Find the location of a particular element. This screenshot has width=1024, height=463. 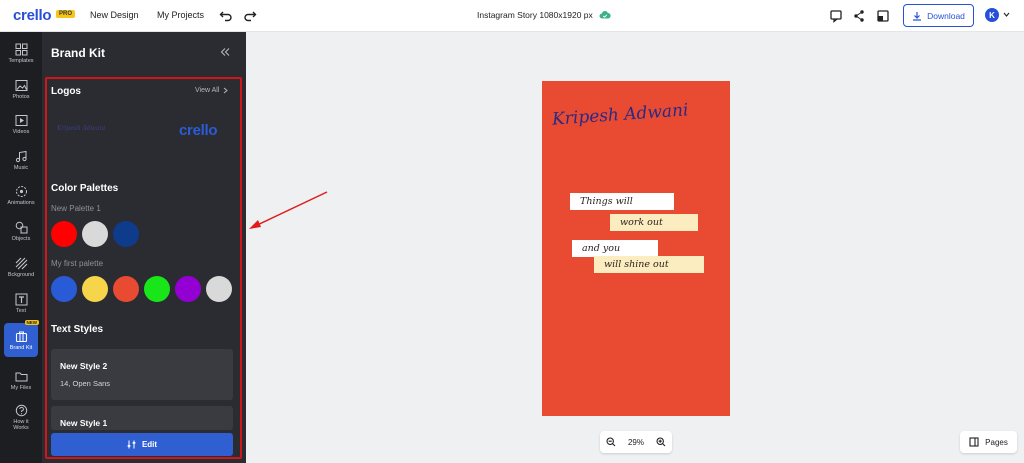

brand-kit-icon is located at coordinates (21, 336).